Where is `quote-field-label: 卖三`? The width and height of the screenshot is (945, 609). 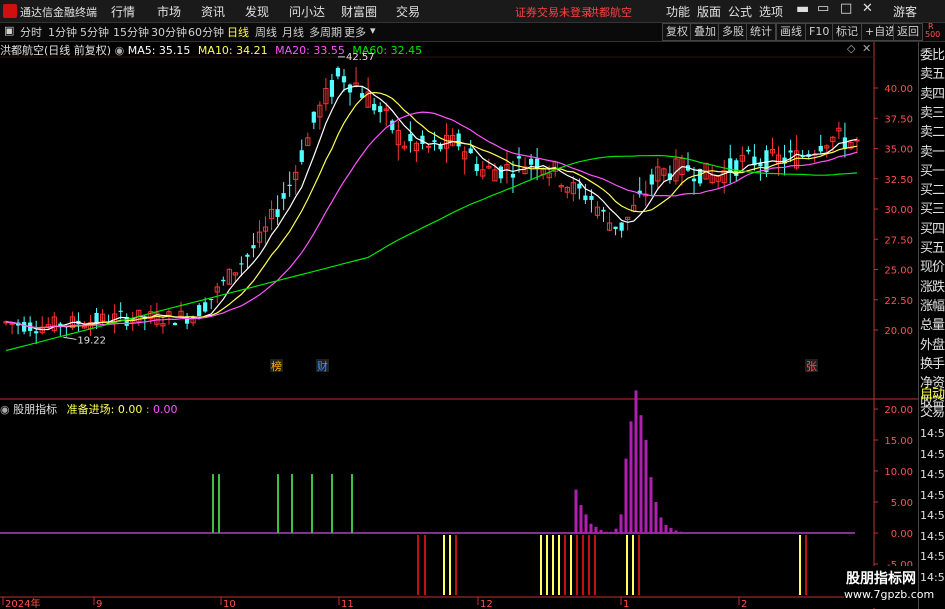 quote-field-label: 卖三 is located at coordinates (932, 113).